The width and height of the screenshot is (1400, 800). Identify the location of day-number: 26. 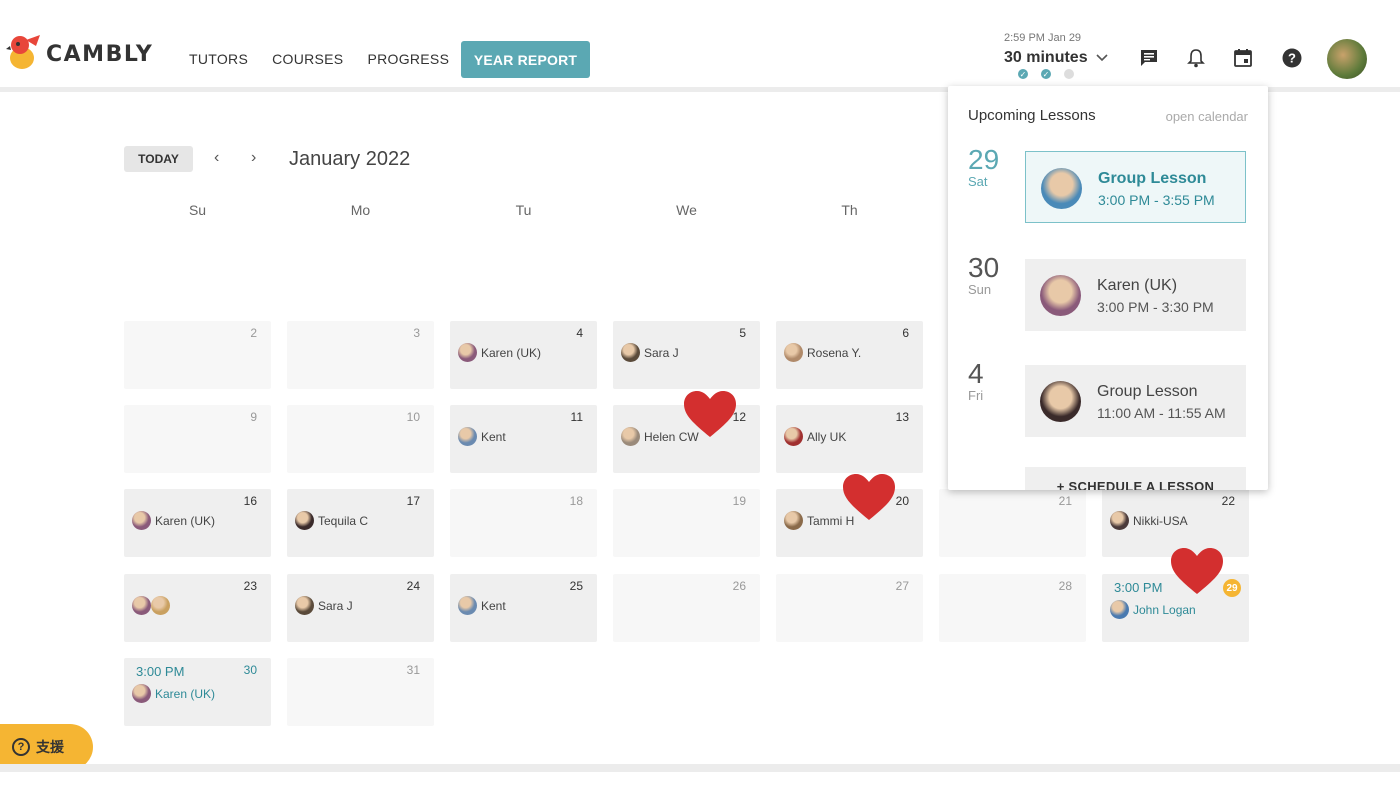
(739, 586).